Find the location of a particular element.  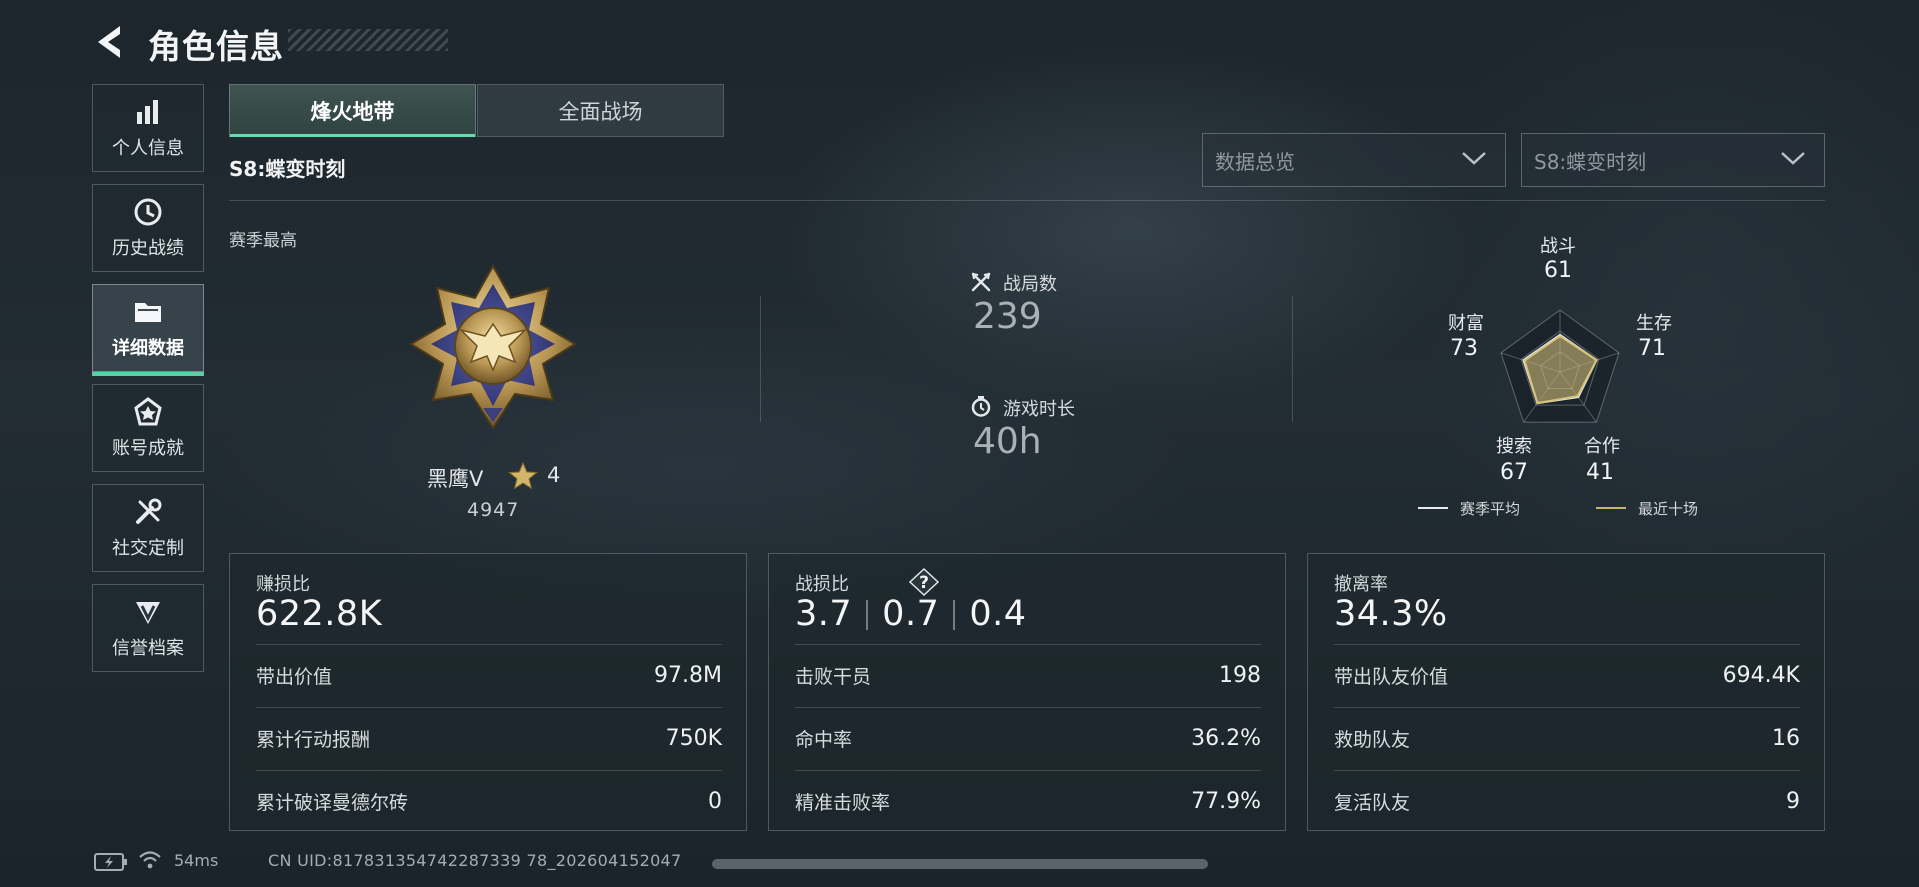

playtime-label: 游戏时长 is located at coordinates (1039, 409).